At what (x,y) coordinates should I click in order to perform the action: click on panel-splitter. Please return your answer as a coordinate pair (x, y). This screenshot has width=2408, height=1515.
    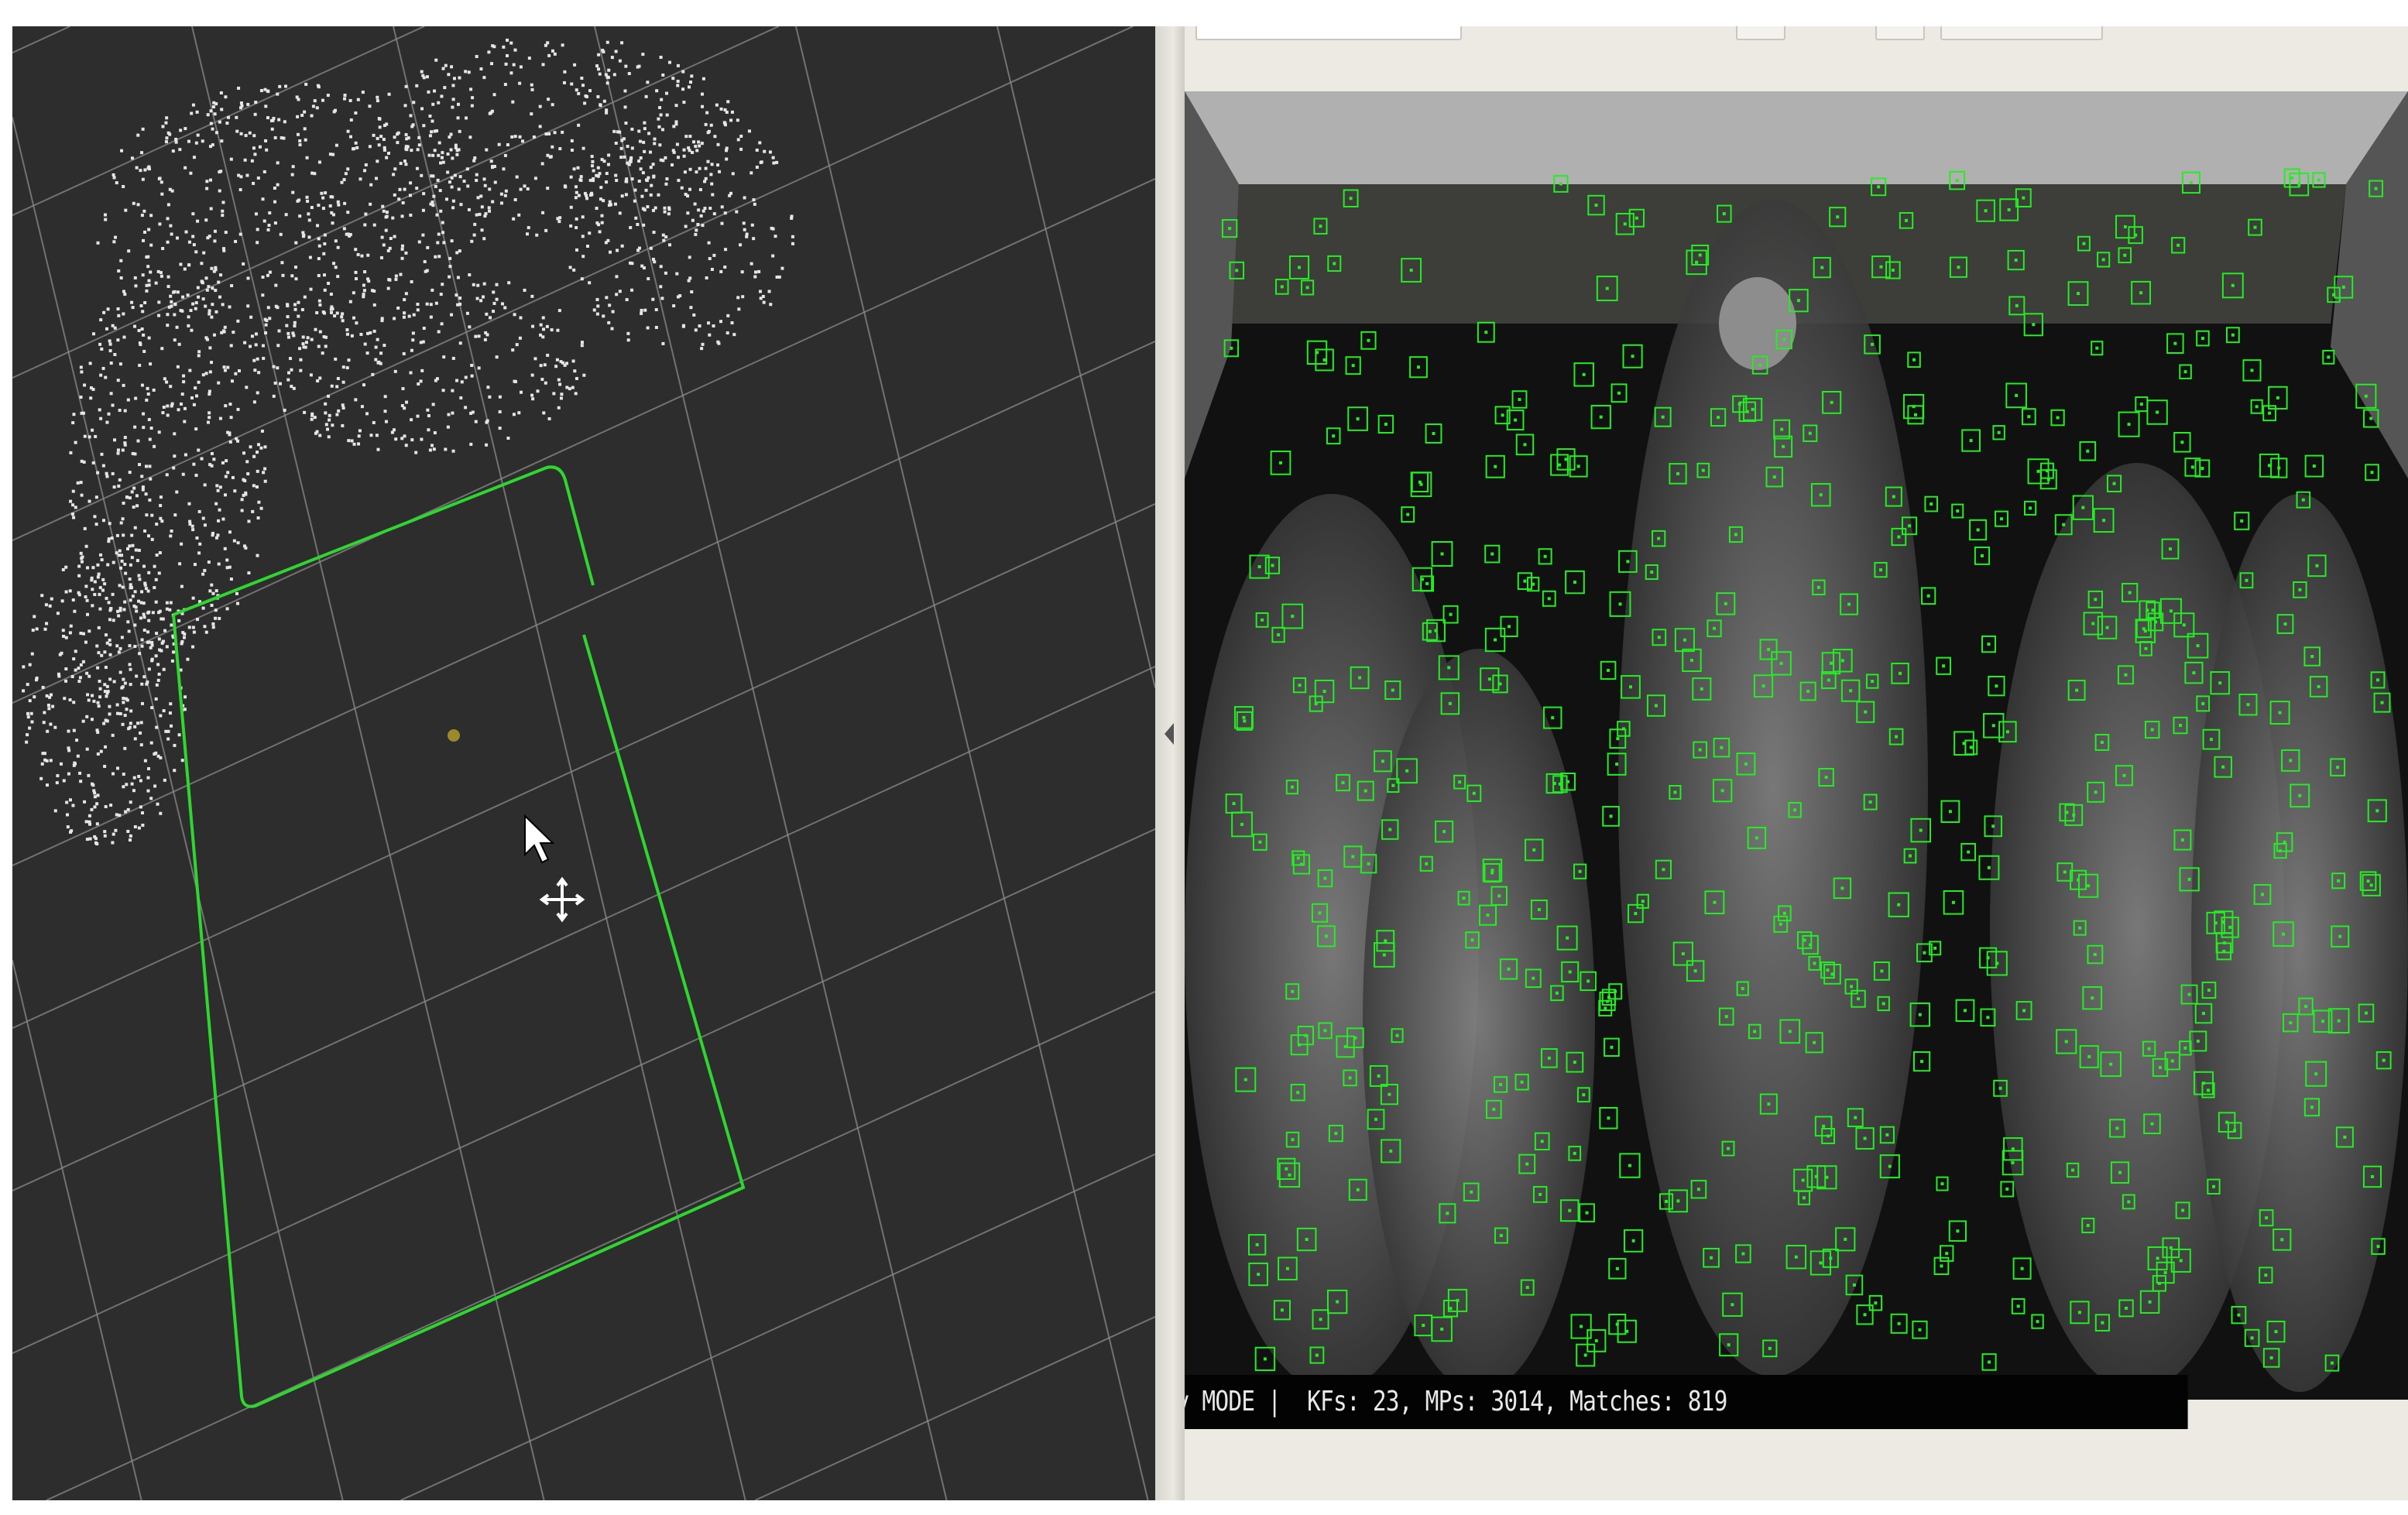
    Looking at the image, I should click on (1170, 763).